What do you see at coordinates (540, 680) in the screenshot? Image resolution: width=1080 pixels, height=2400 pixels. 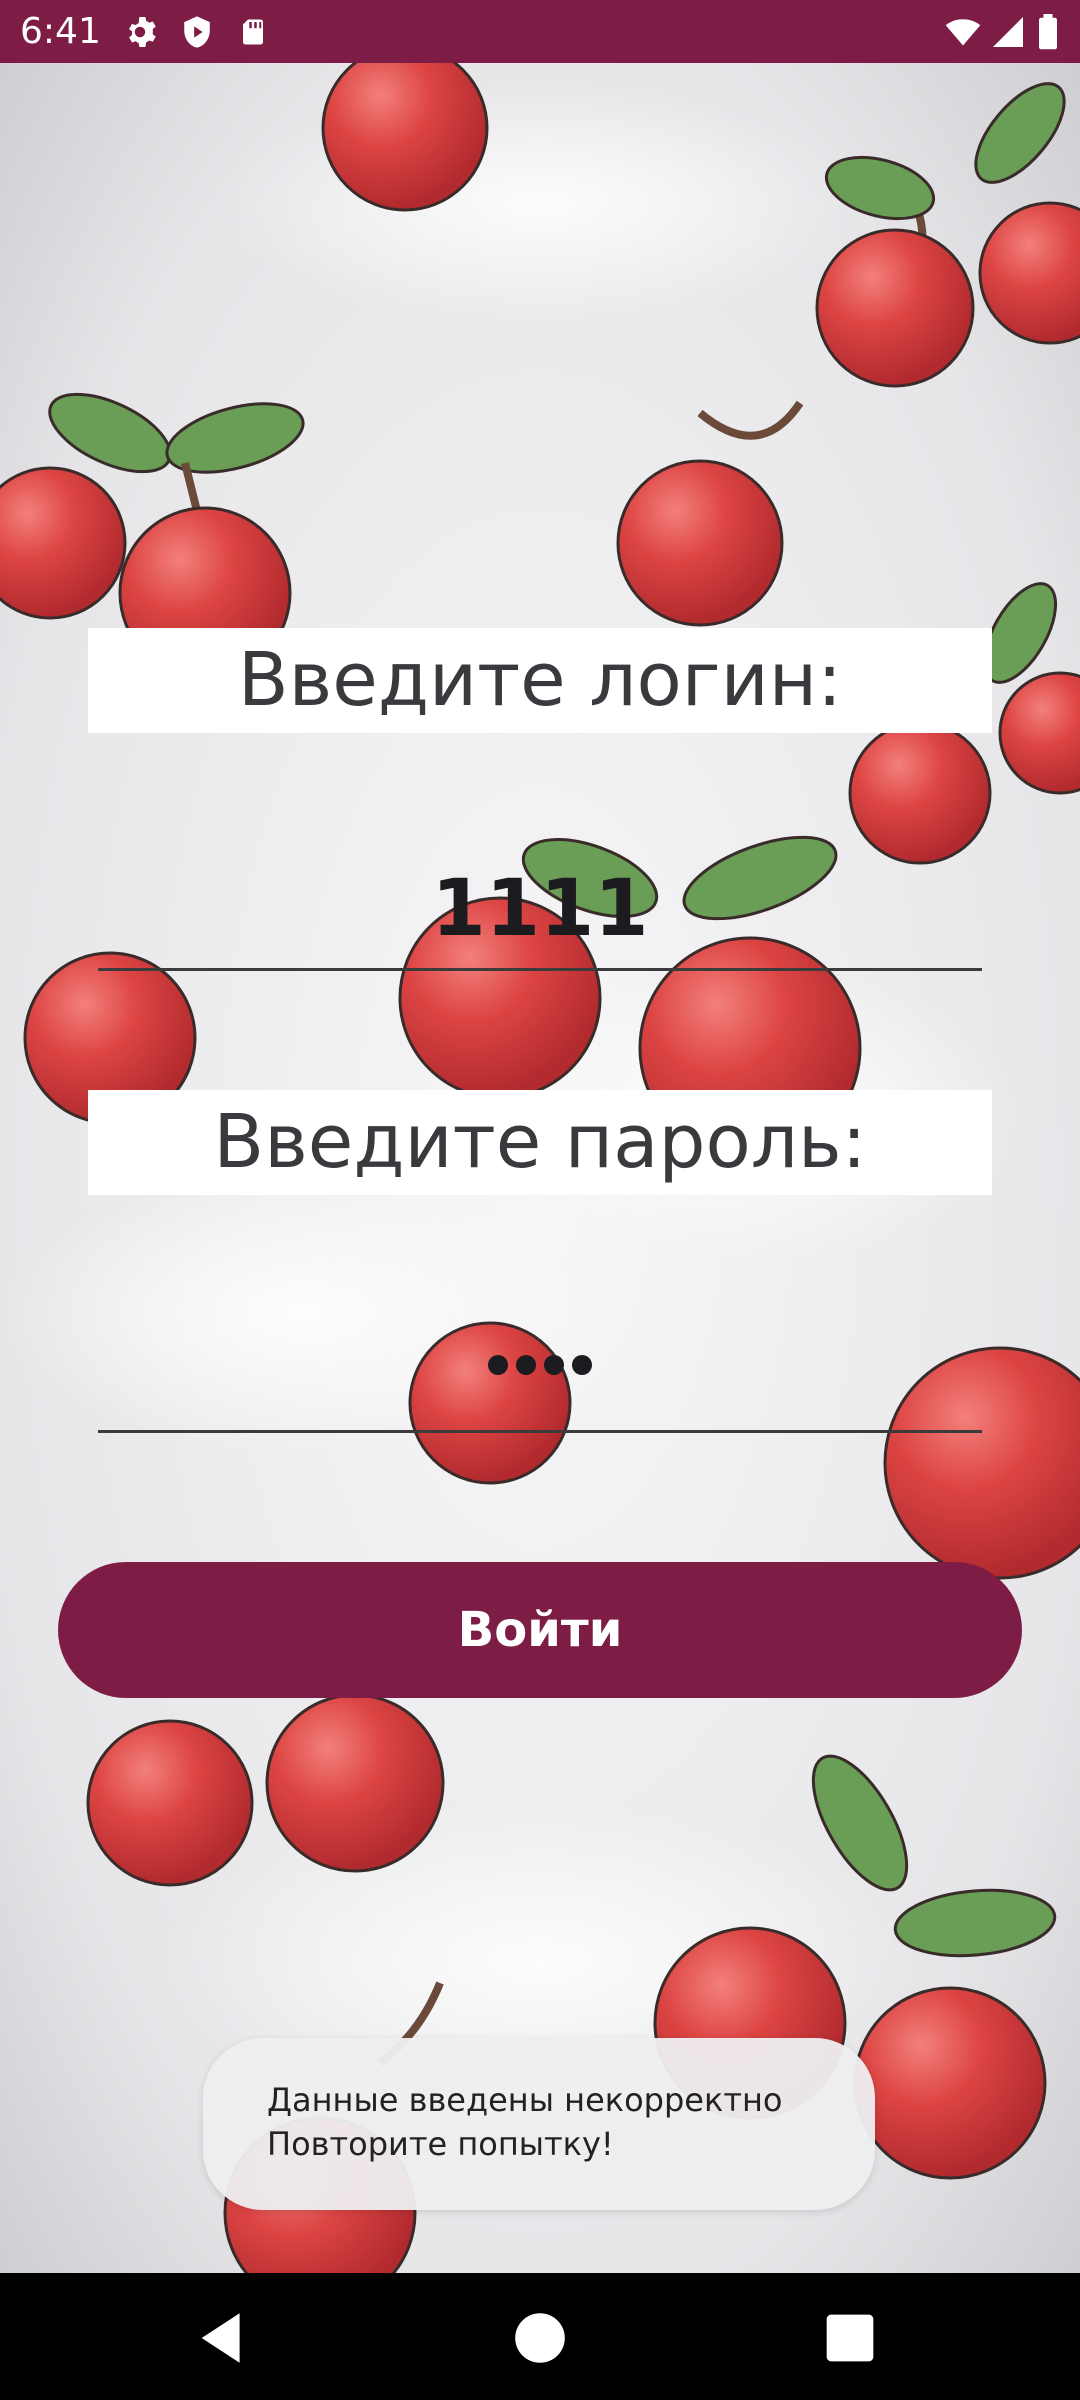 I see `login-label: Введите логин:` at bounding box center [540, 680].